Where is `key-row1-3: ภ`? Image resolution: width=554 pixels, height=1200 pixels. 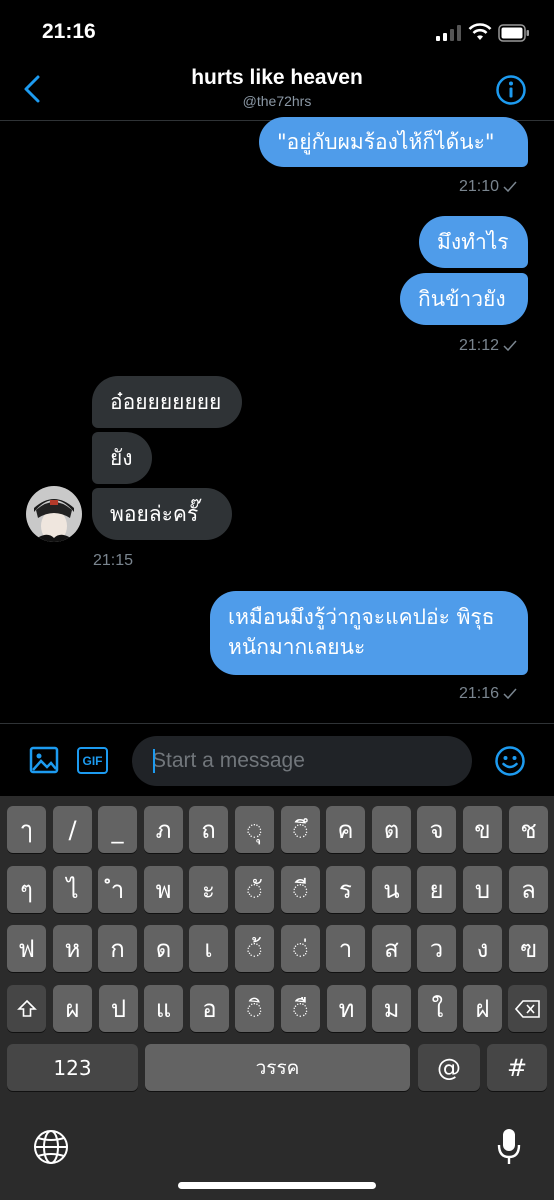 key-row1-3: ภ is located at coordinates (163, 829).